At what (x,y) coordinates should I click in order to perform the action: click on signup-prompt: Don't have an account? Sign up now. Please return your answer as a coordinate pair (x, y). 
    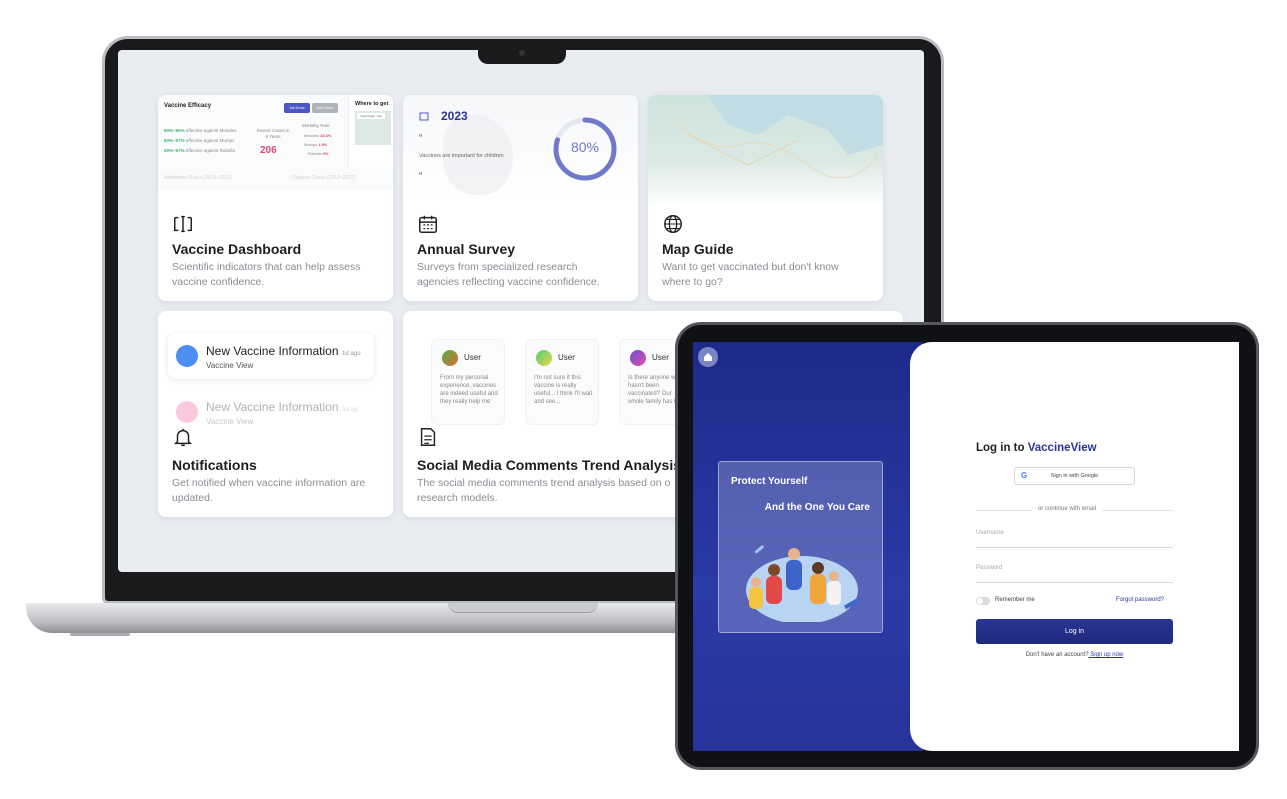
    Looking at the image, I should click on (1074, 655).